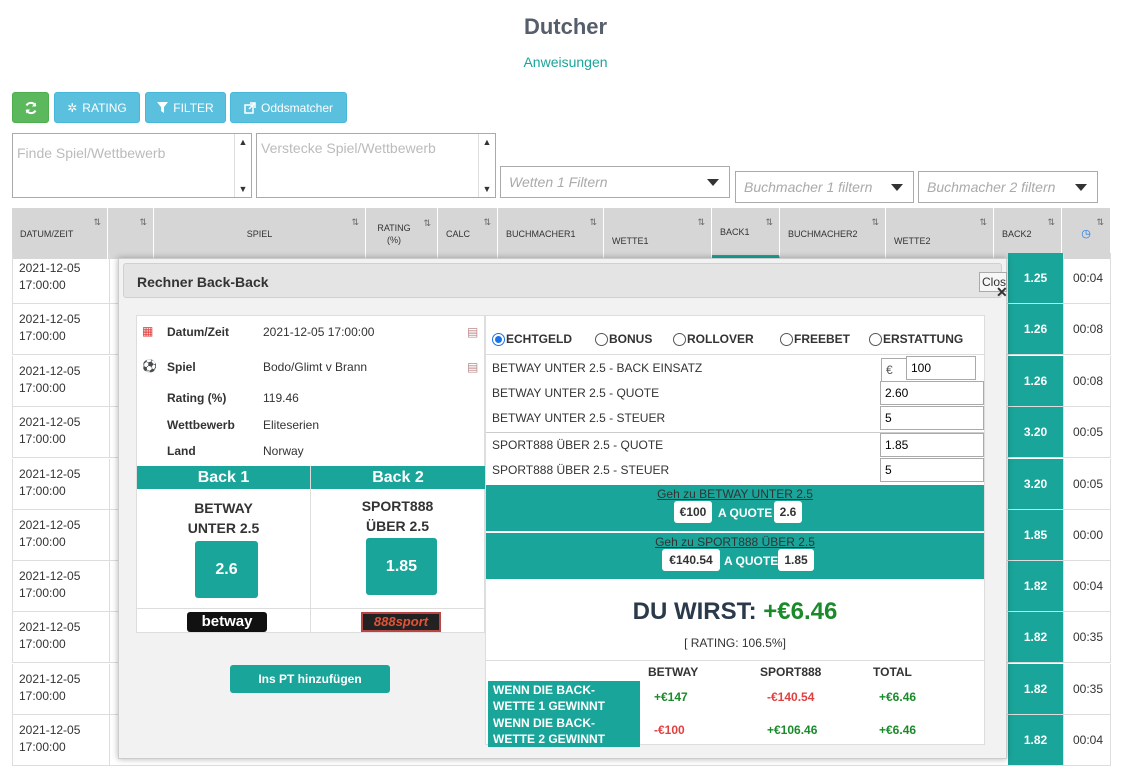 The height and width of the screenshot is (766, 1131). What do you see at coordinates (941, 368) in the screenshot?
I see `stake-input: 100` at bounding box center [941, 368].